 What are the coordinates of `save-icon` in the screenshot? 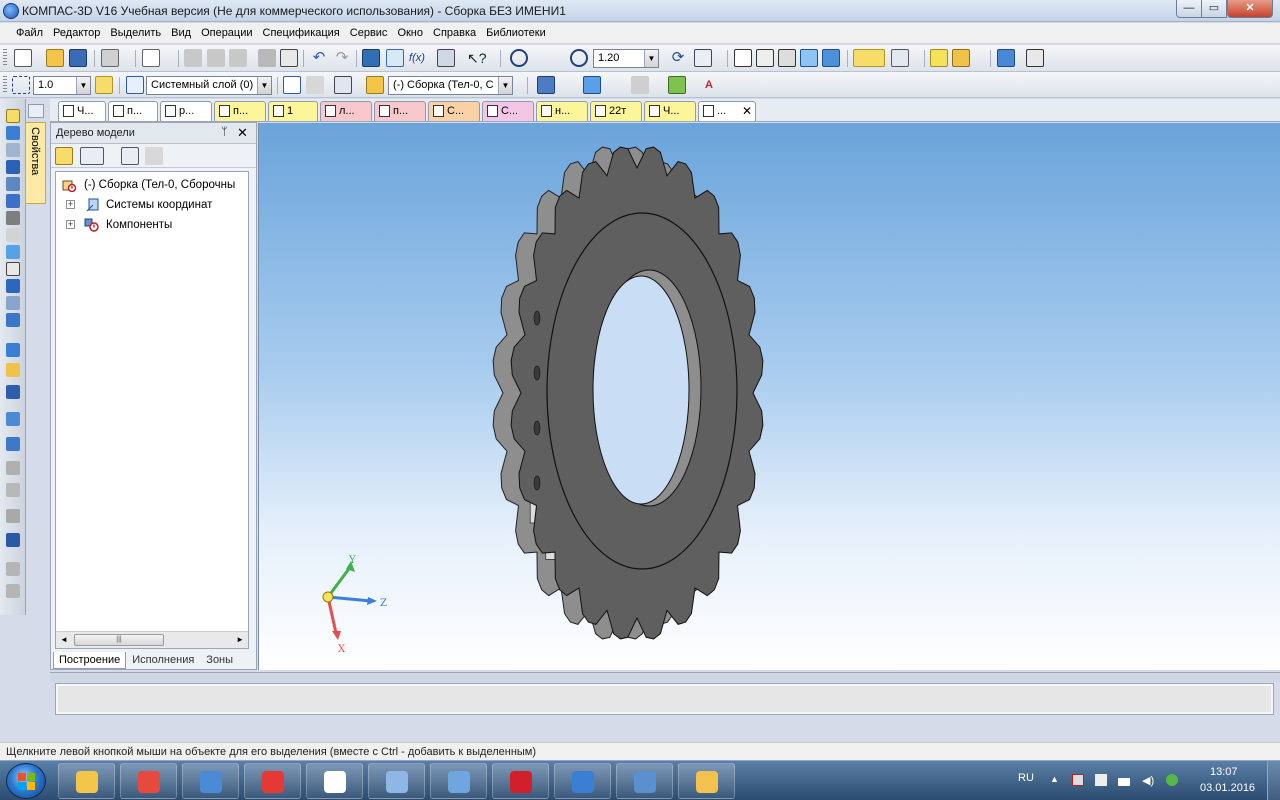 It's located at (78, 58).